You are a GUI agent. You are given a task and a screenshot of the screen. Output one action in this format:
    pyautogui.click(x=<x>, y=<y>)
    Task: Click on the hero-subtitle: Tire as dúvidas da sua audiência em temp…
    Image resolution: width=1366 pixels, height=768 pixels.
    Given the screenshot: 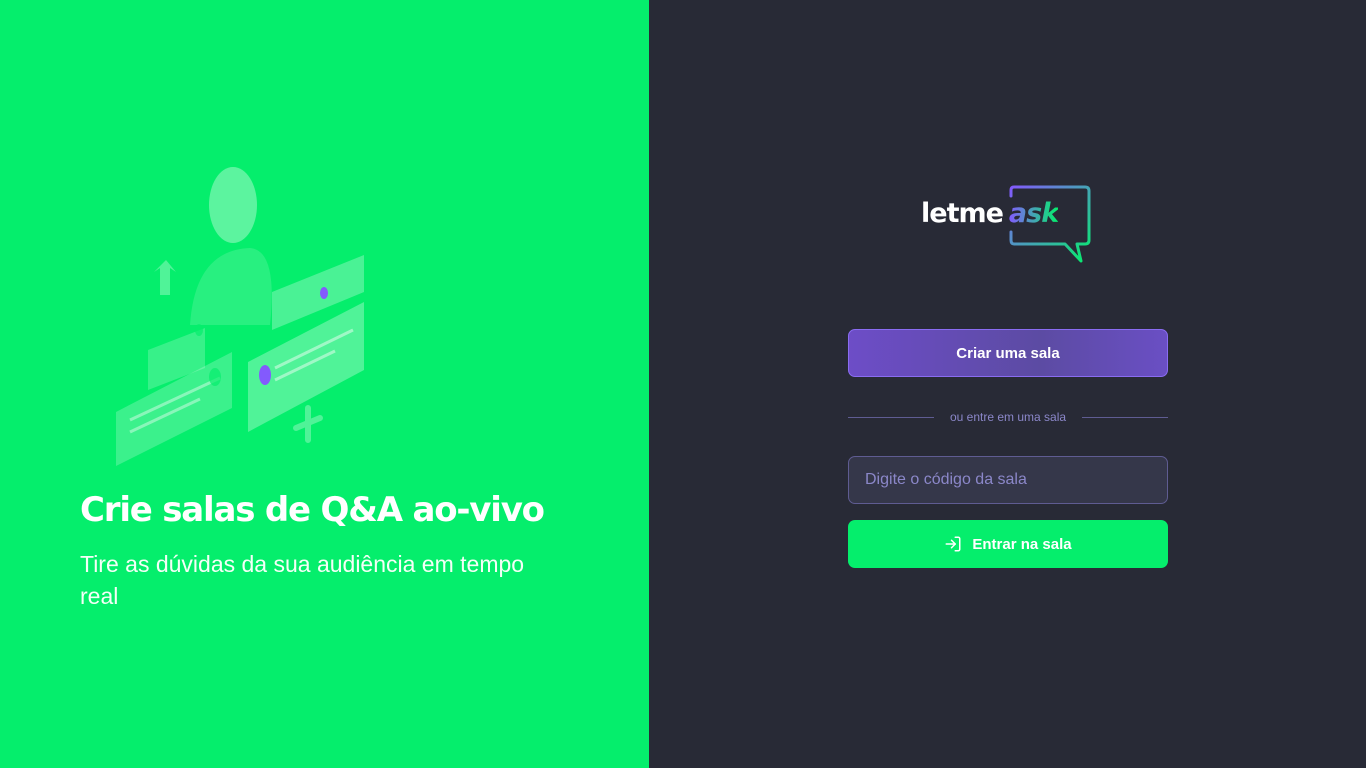 What is the action you would take?
    pyautogui.click(x=302, y=580)
    